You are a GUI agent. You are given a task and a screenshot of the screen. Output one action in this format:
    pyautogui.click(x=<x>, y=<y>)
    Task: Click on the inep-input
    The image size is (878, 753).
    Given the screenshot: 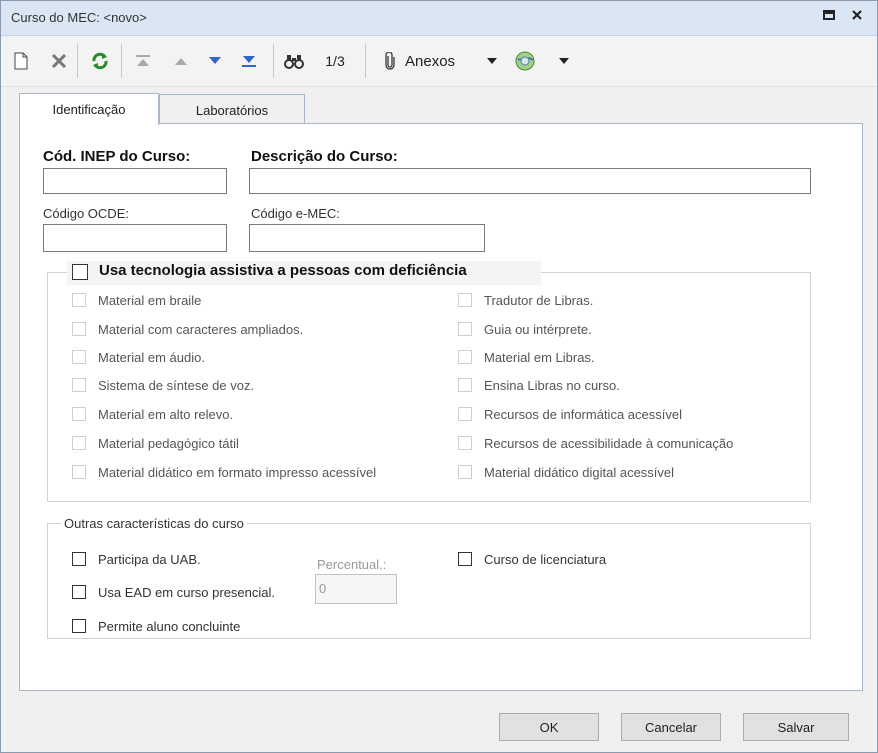 What is the action you would take?
    pyautogui.click(x=135, y=181)
    